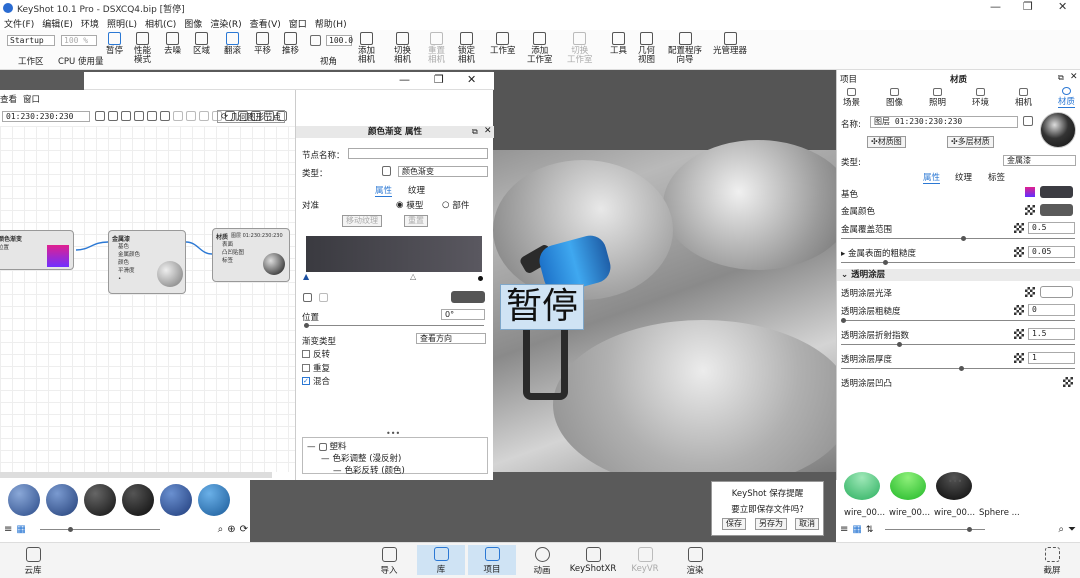  What do you see at coordinates (1051, 228) in the screenshot?
I see `metal-coverage-input: 0.5` at bounding box center [1051, 228].